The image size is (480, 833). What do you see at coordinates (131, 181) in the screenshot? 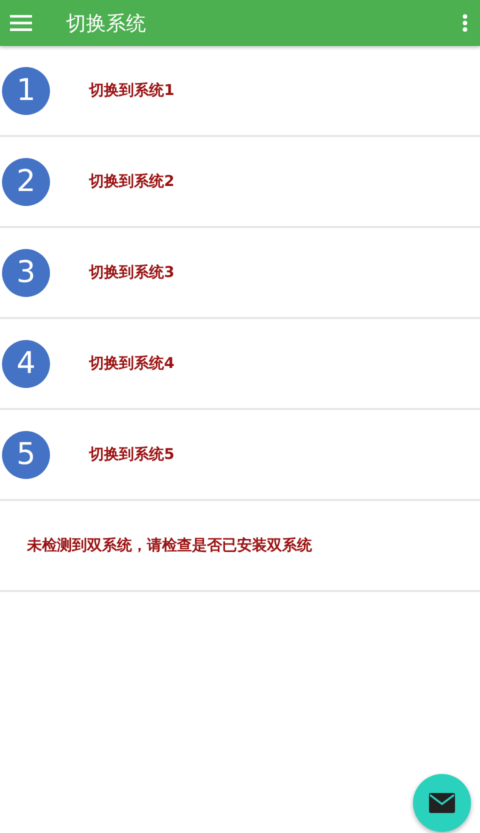
I see `item-label: 切换到系统2` at bounding box center [131, 181].